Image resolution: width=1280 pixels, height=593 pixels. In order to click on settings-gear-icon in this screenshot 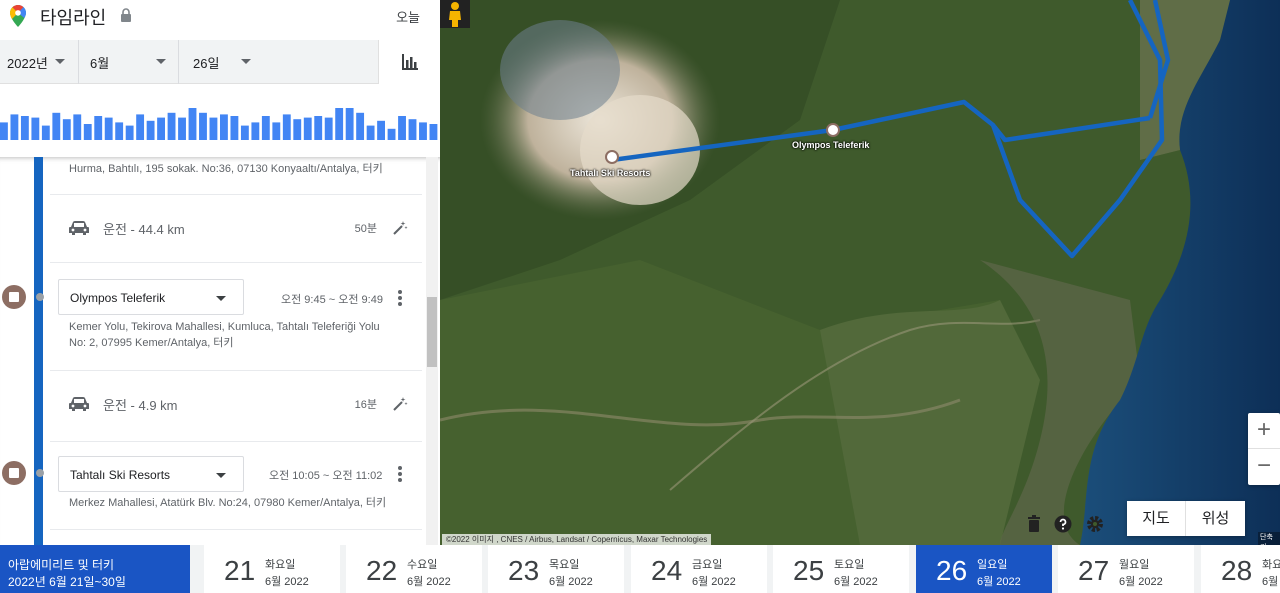, I will do `click(1095, 524)`.